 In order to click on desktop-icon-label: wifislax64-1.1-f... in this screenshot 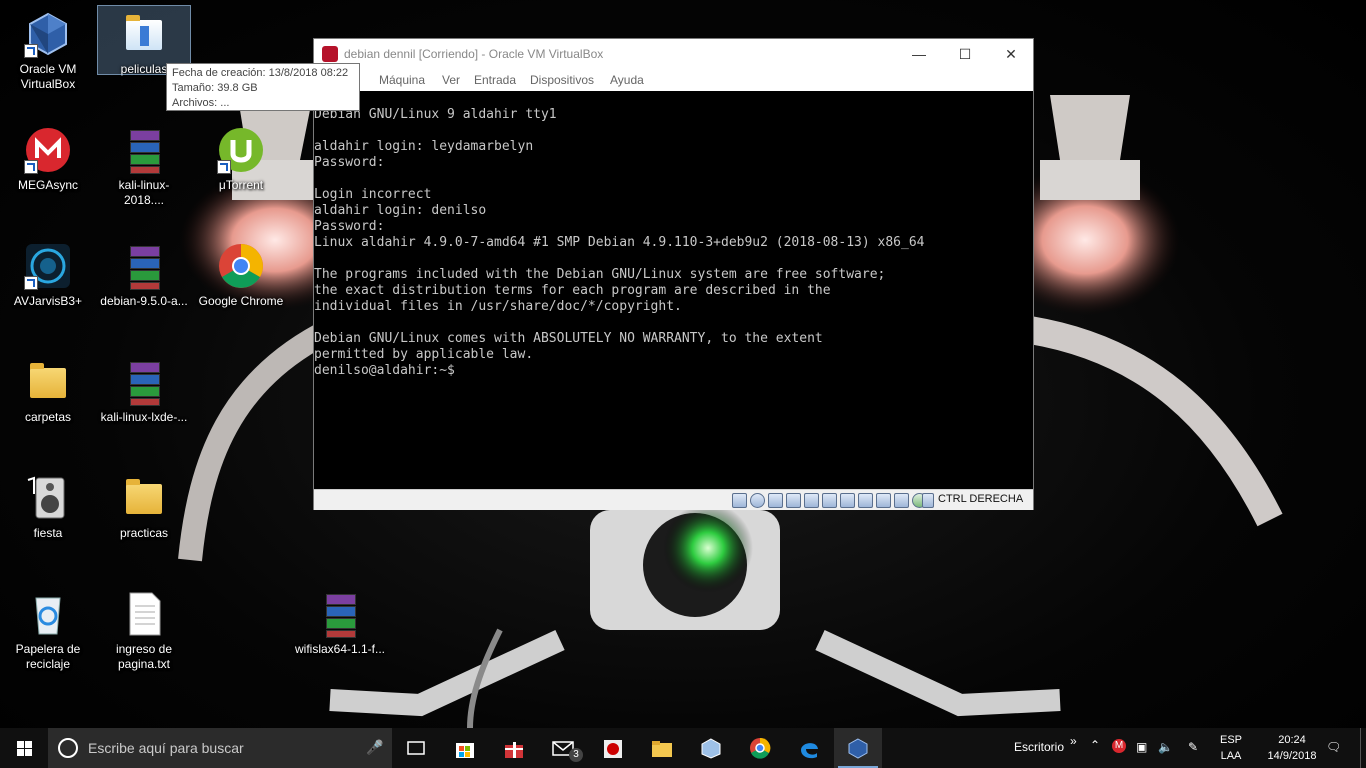, I will do `click(340, 649)`.